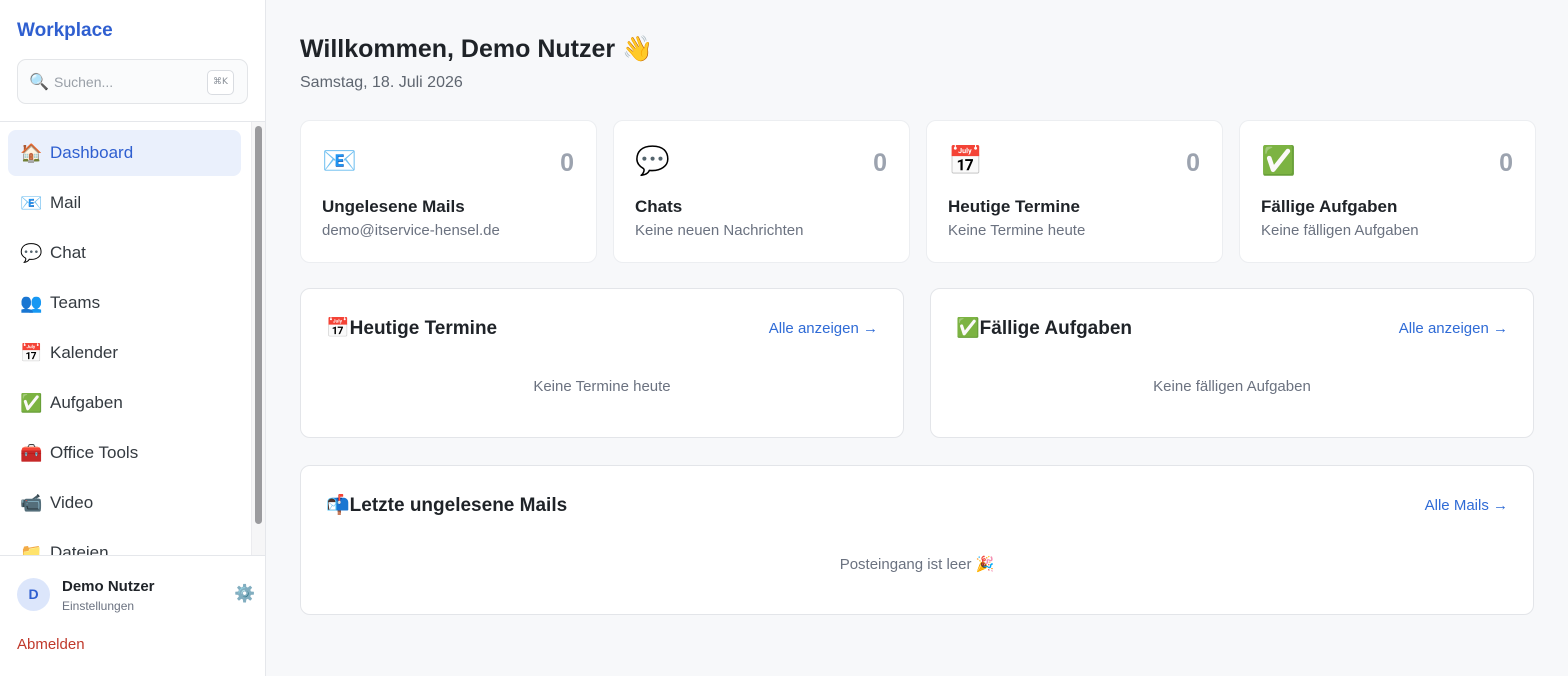 The width and height of the screenshot is (1568, 676). I want to click on house-icon: 🏠, so click(31, 153).